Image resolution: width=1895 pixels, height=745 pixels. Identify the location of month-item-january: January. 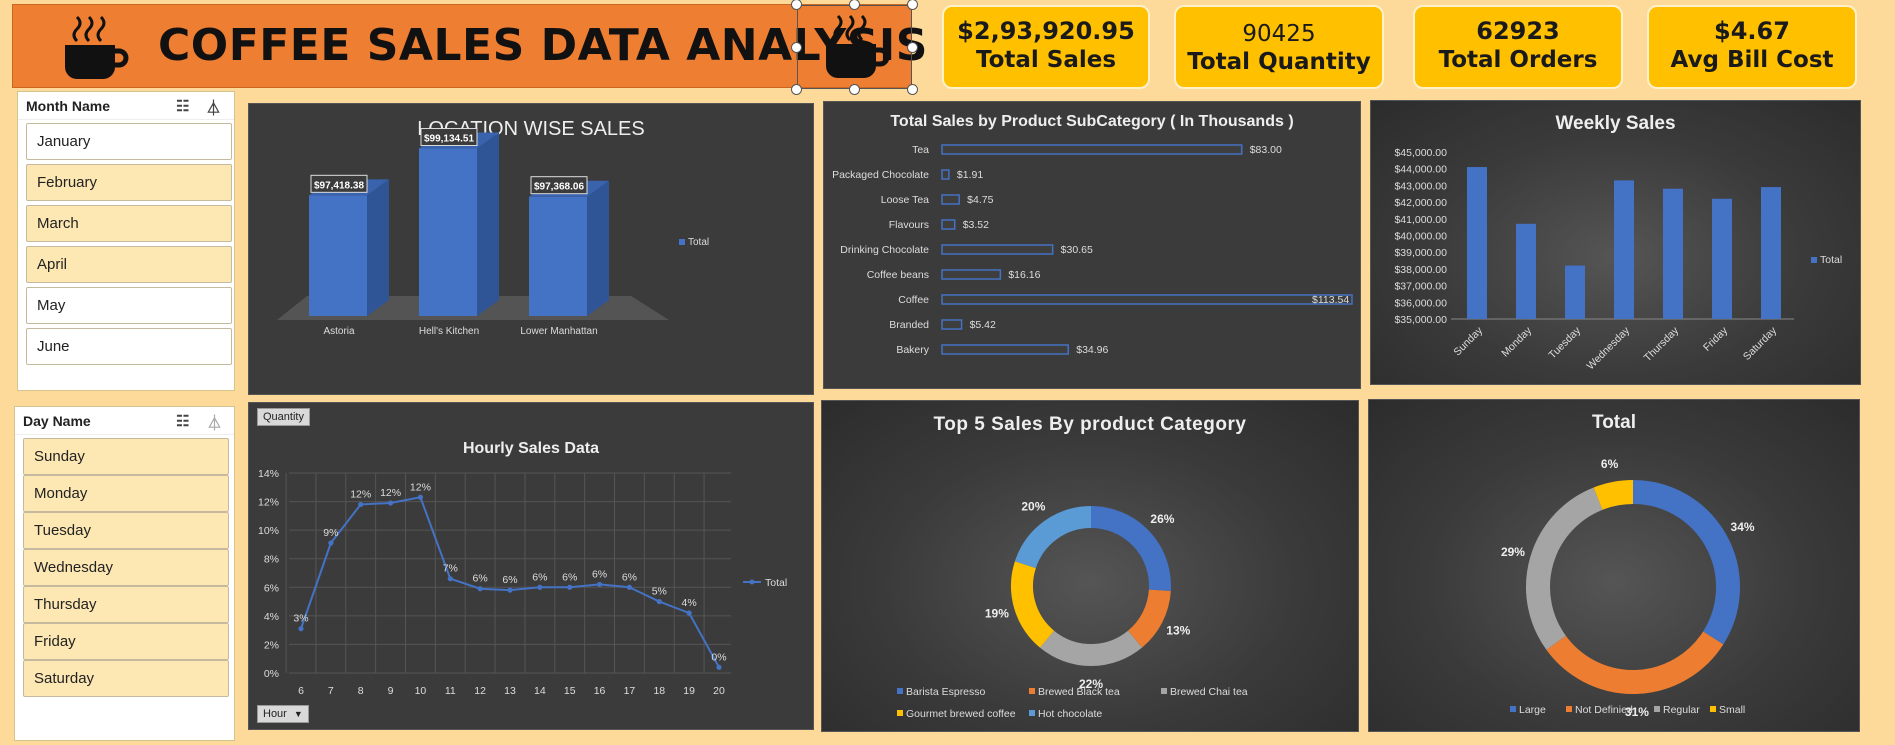
(129, 141).